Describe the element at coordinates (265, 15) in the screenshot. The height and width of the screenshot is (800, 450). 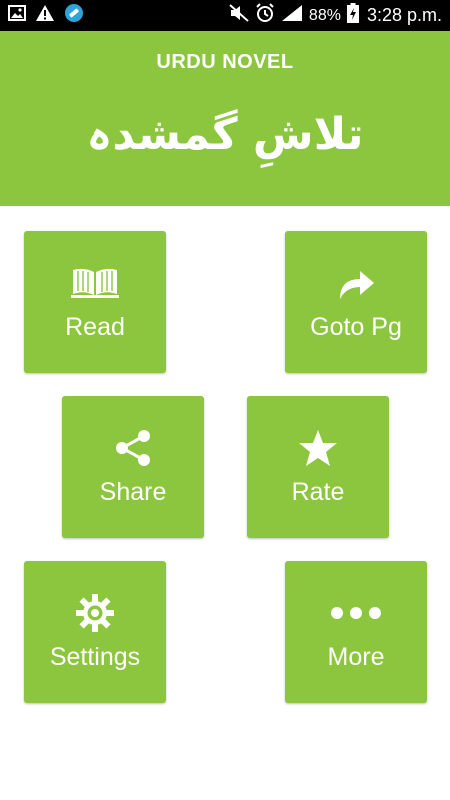
I see `alarm-icon` at that location.